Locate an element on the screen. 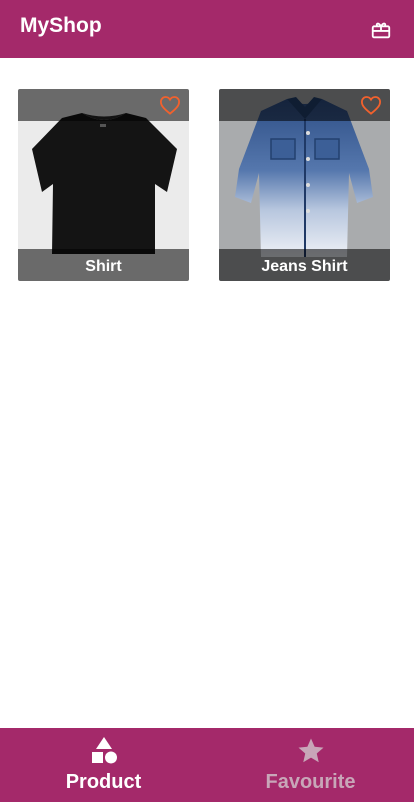  nav-item-favourite: Favourite is located at coordinates (310, 765).